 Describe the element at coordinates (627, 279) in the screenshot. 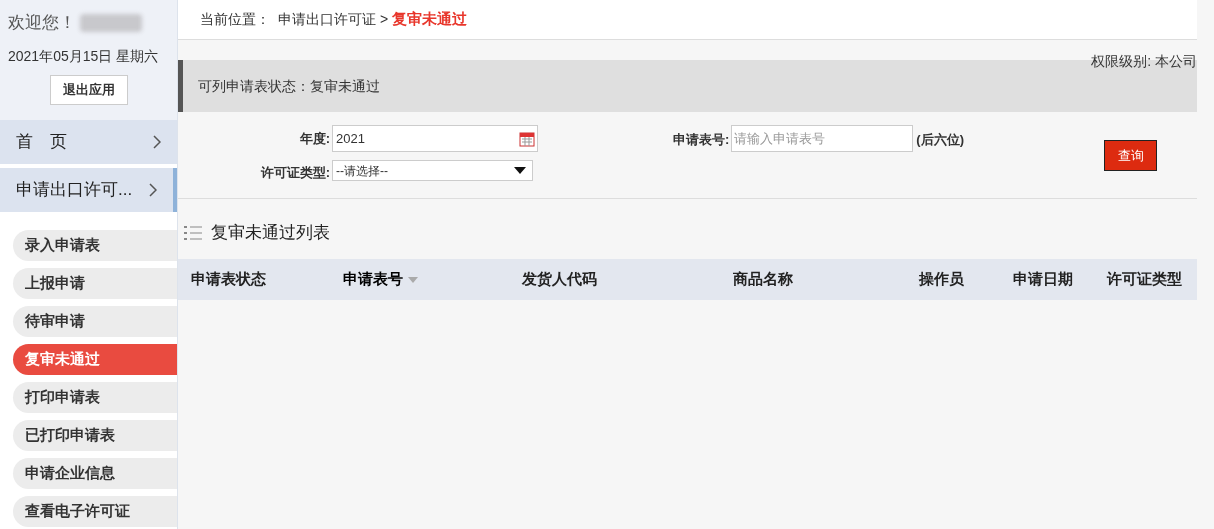

I see `column-header: 发货人代码` at that location.